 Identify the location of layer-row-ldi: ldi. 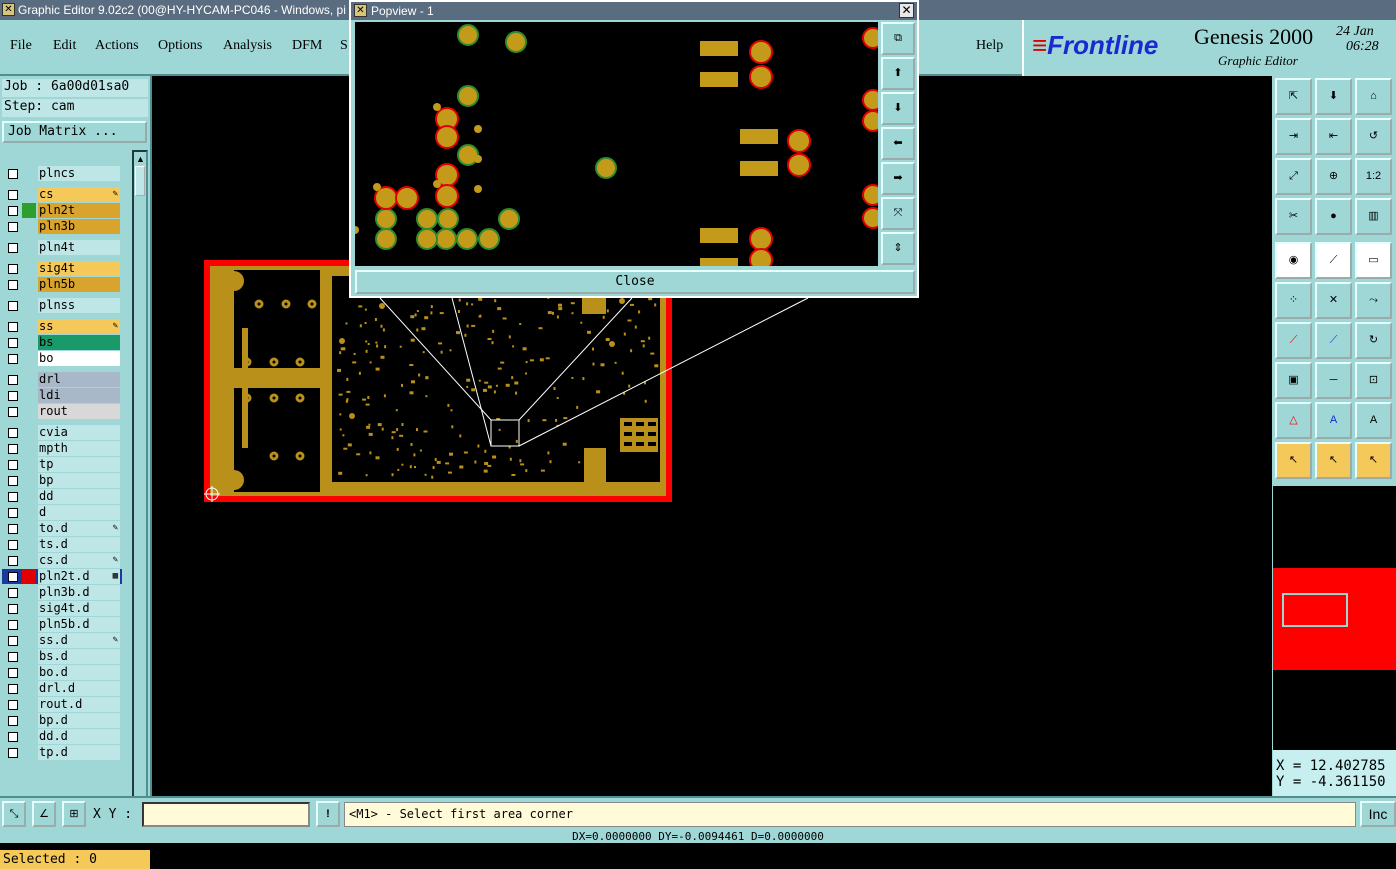
(62, 395).